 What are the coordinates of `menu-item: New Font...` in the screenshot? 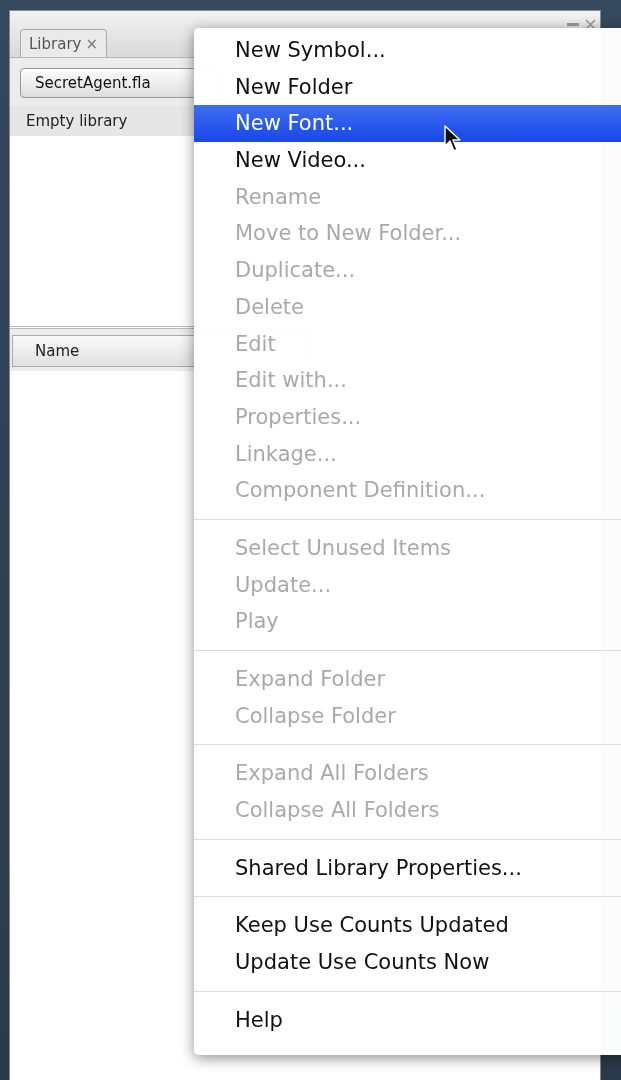 It's located at (407, 124).